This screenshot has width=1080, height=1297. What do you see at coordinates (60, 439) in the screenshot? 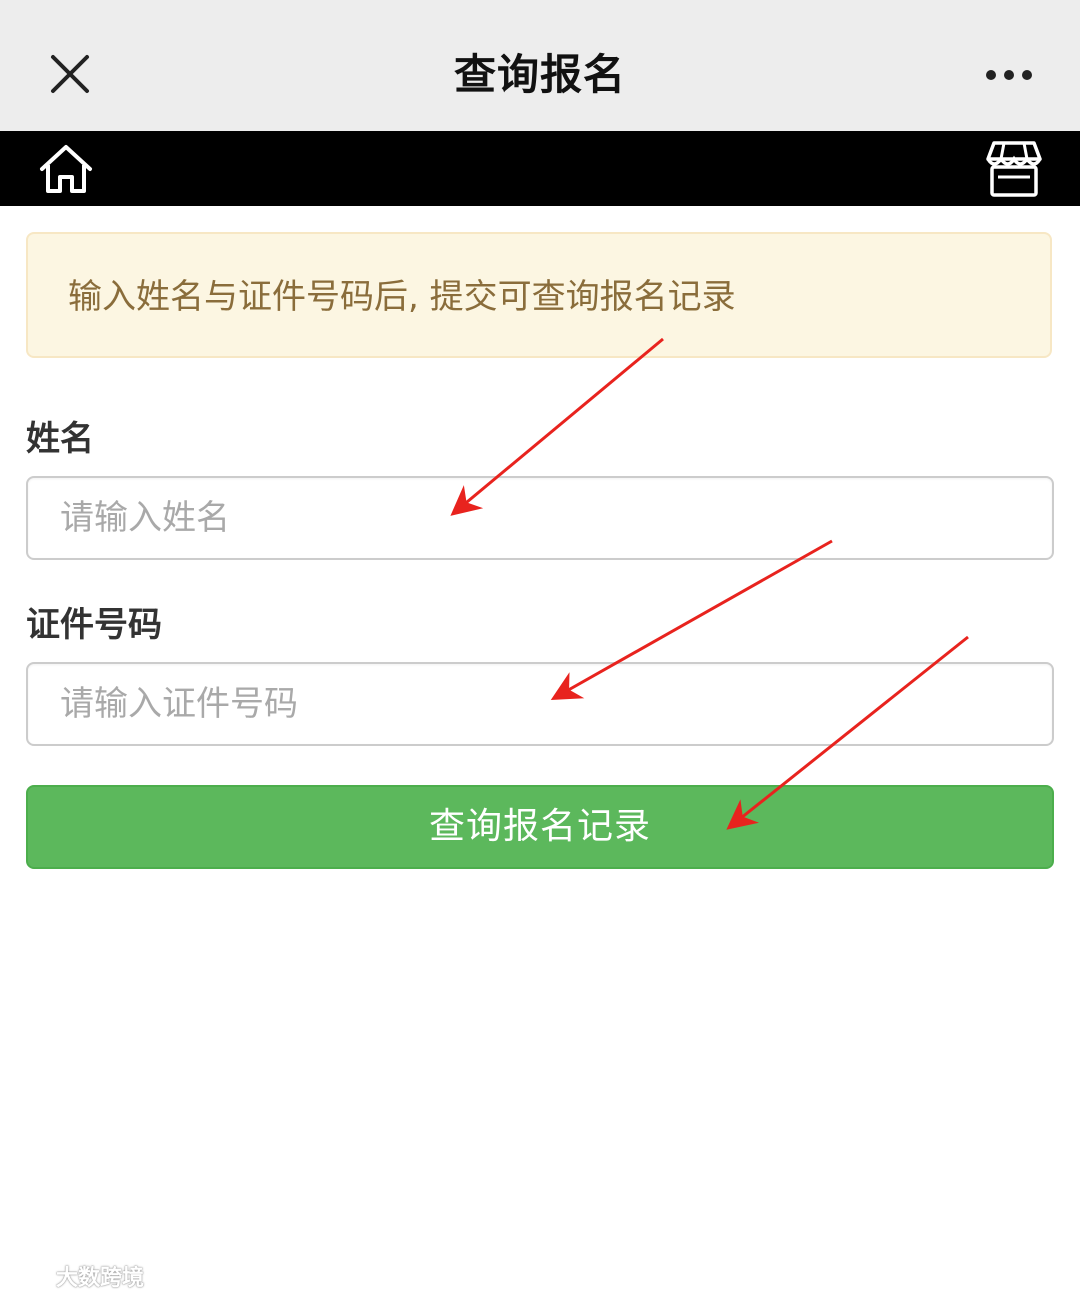
I see `name-label: 姓名` at bounding box center [60, 439].